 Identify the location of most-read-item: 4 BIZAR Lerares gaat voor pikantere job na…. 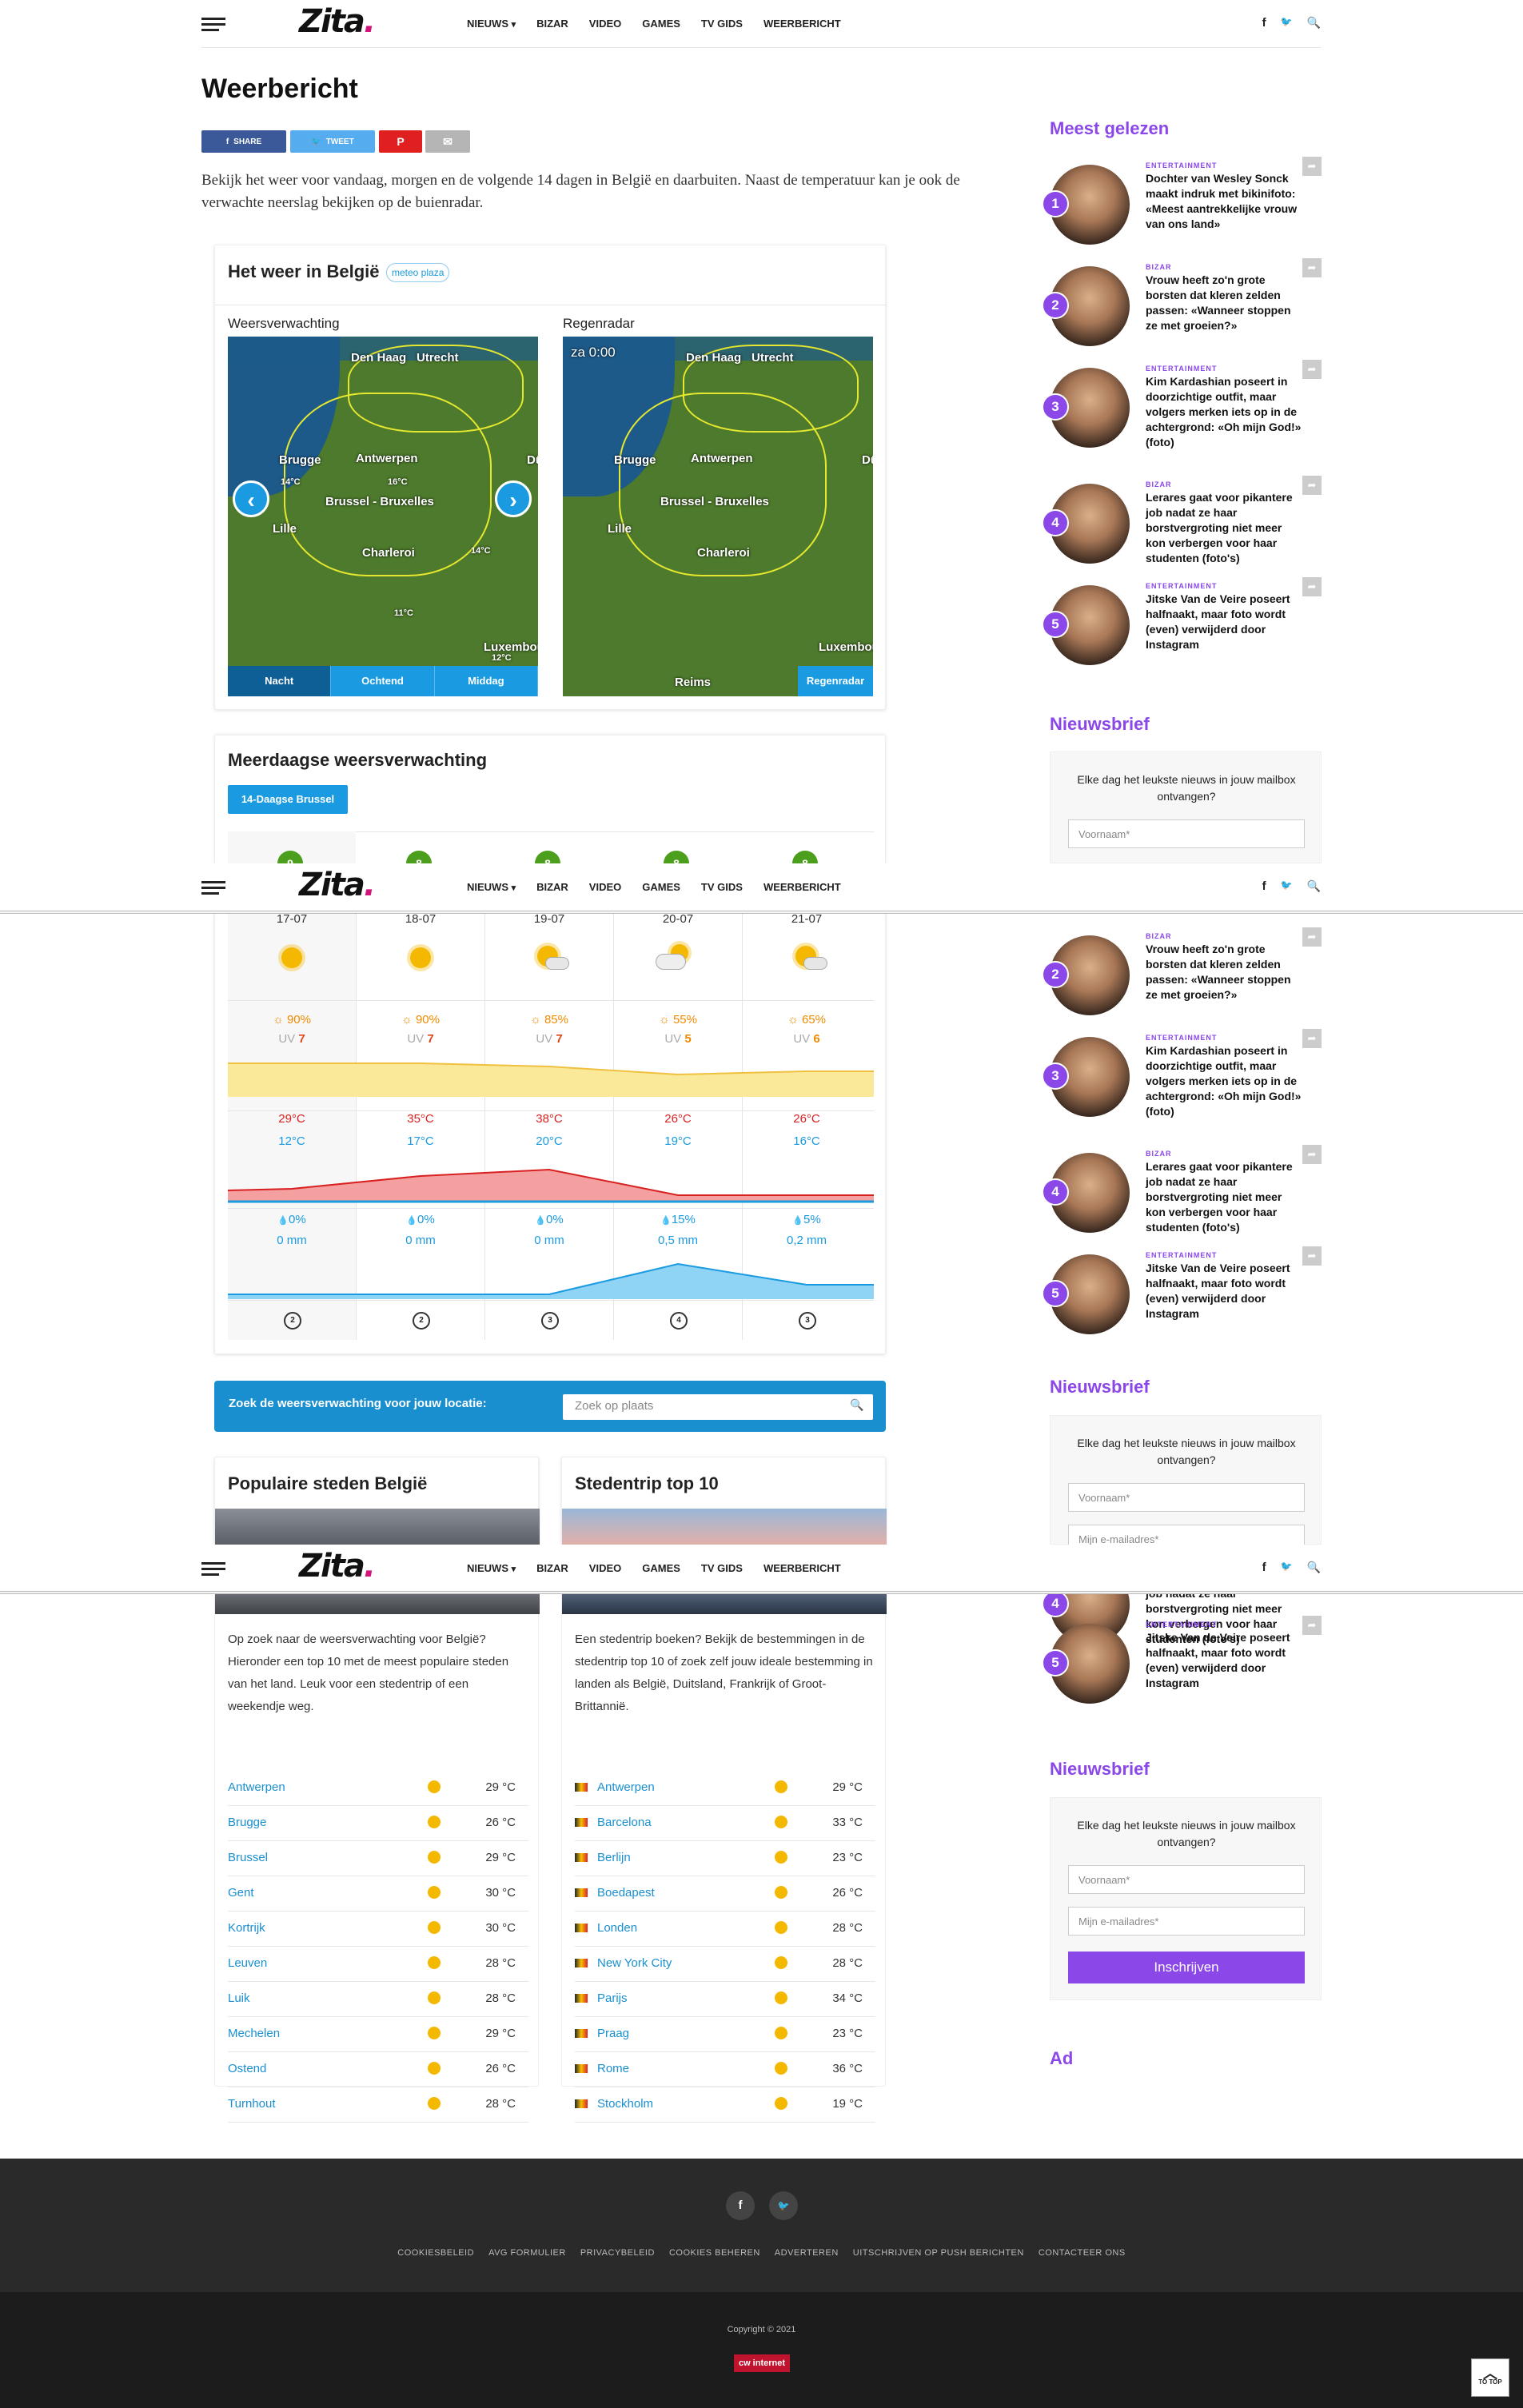
(1182, 520).